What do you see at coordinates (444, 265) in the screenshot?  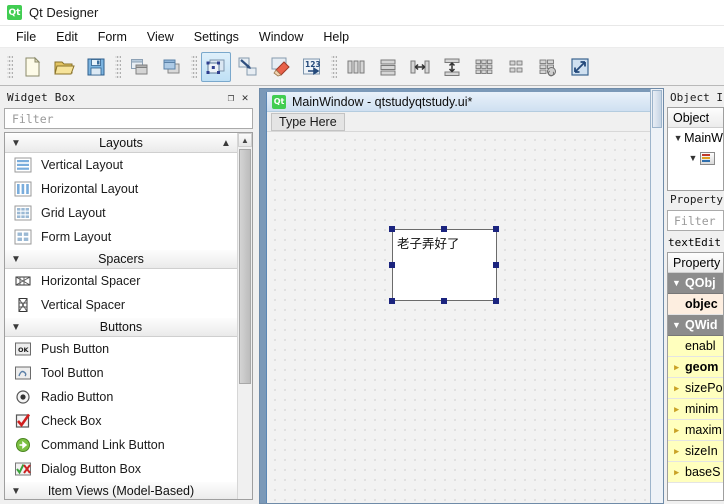 I see `textedit-widget: 老子弄好了` at bounding box center [444, 265].